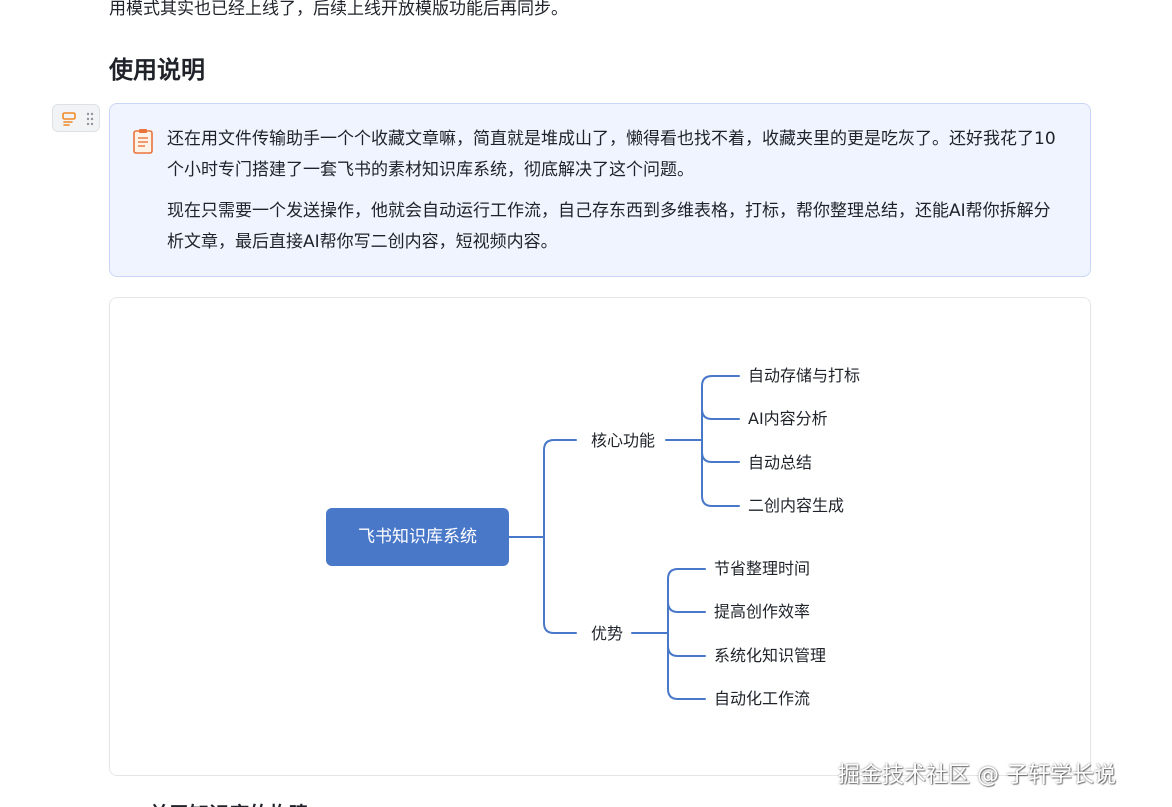 This screenshot has height=807, width=1172. Describe the element at coordinates (157, 70) in the screenshot. I see `section-heading: 使用说明` at that location.